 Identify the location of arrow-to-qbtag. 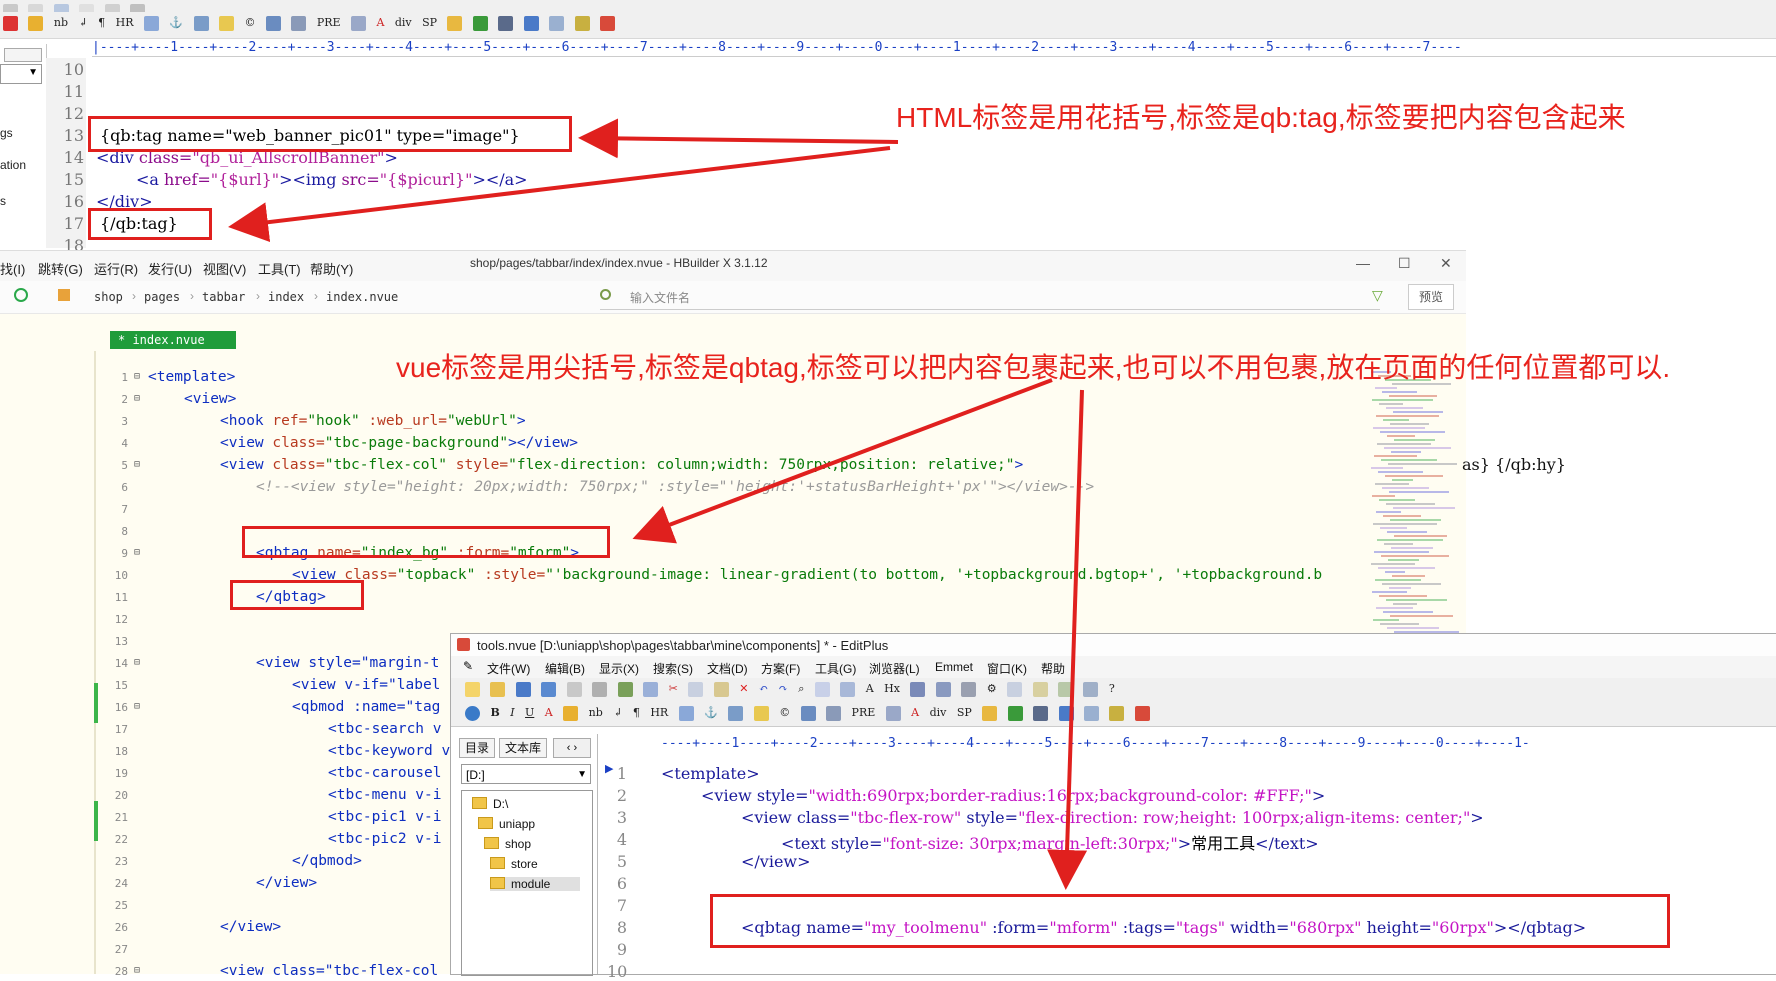
(842, 461).